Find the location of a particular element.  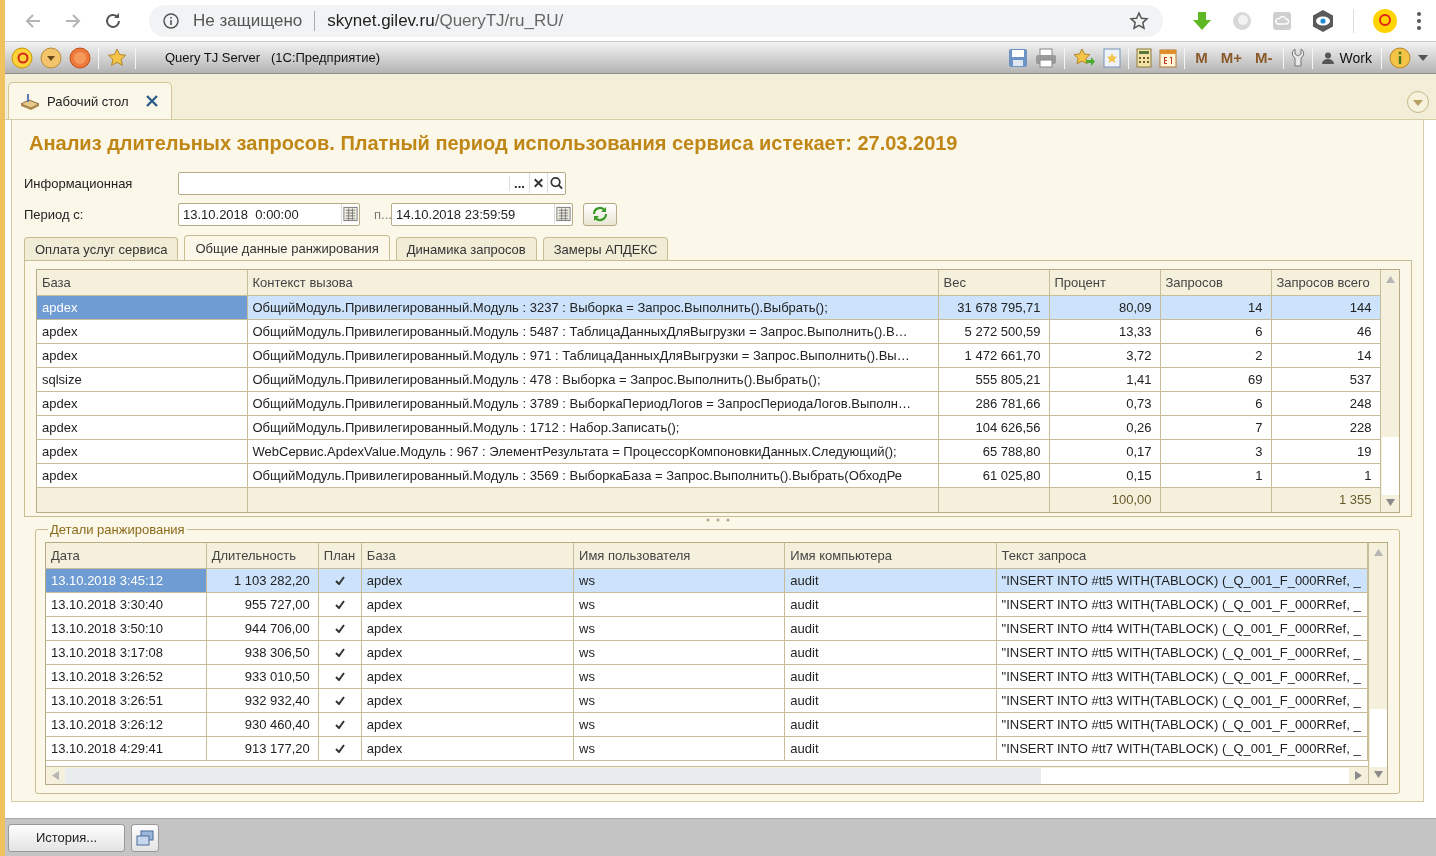

column-header: Контекст вызова is located at coordinates (592, 282).